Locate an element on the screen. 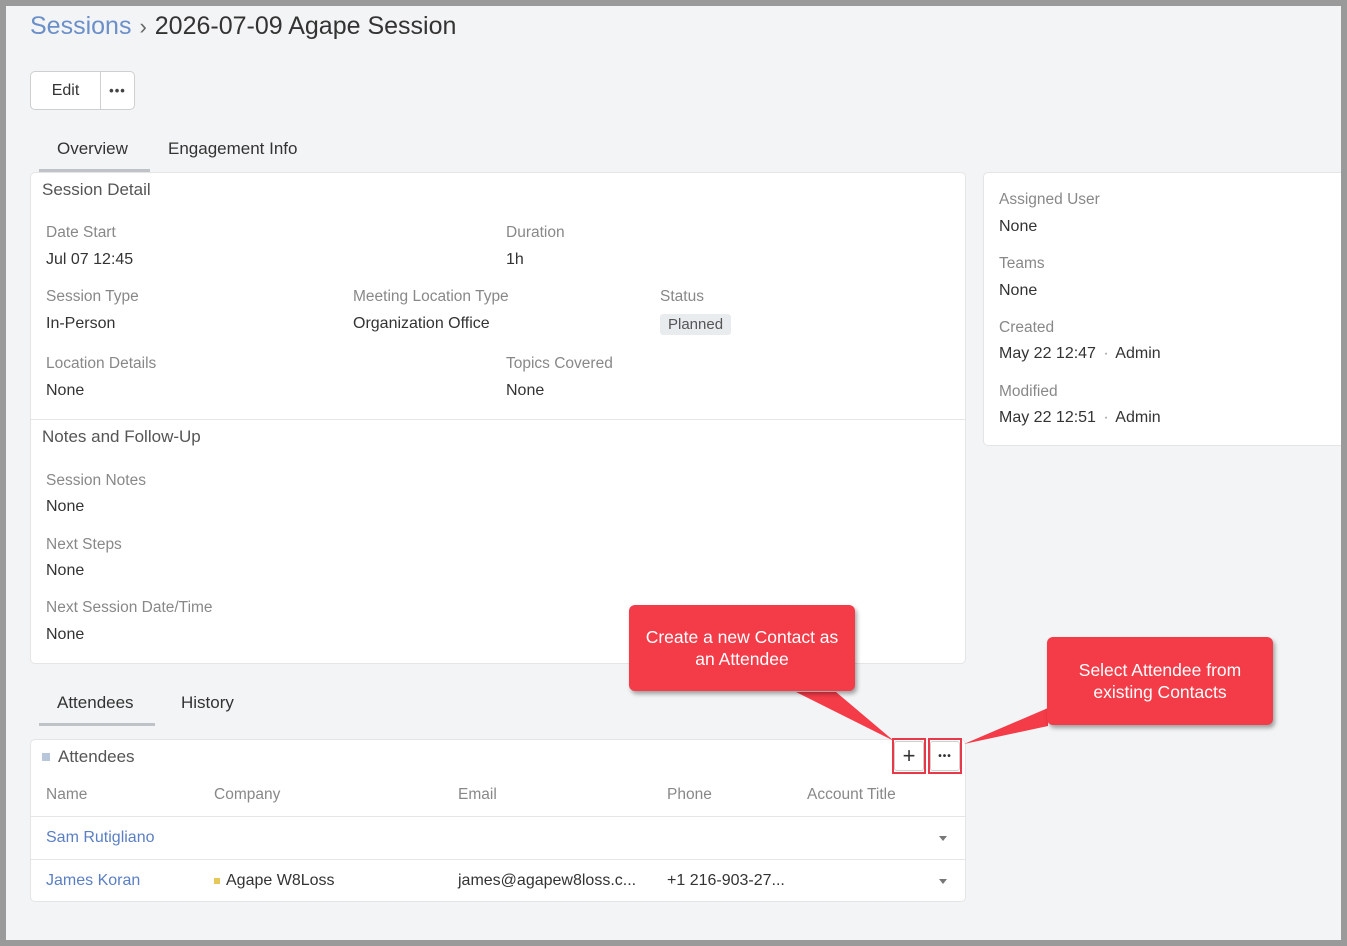 This screenshot has width=1347, height=946. create-contact-callout: Create a new Contact as an Attendee is located at coordinates (742, 648).